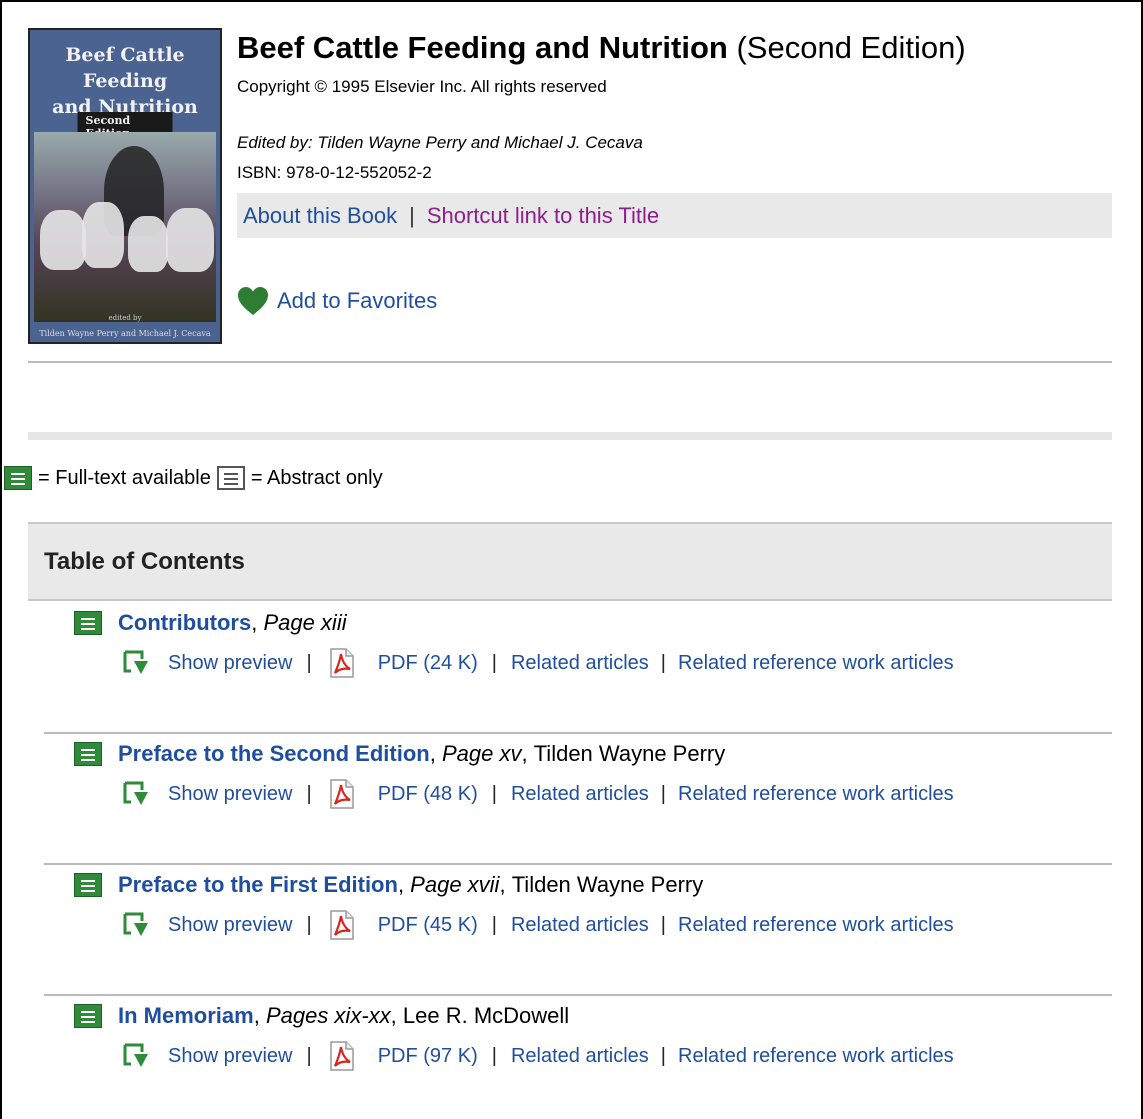  I want to click on pdf-link: PDF (48 K), so click(428, 794).